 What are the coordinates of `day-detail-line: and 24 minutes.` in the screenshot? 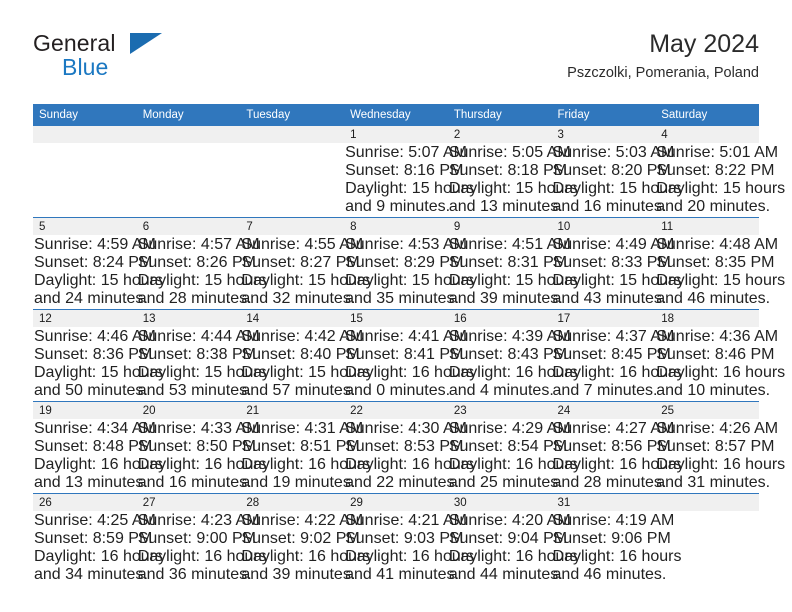 It's located at (91, 298).